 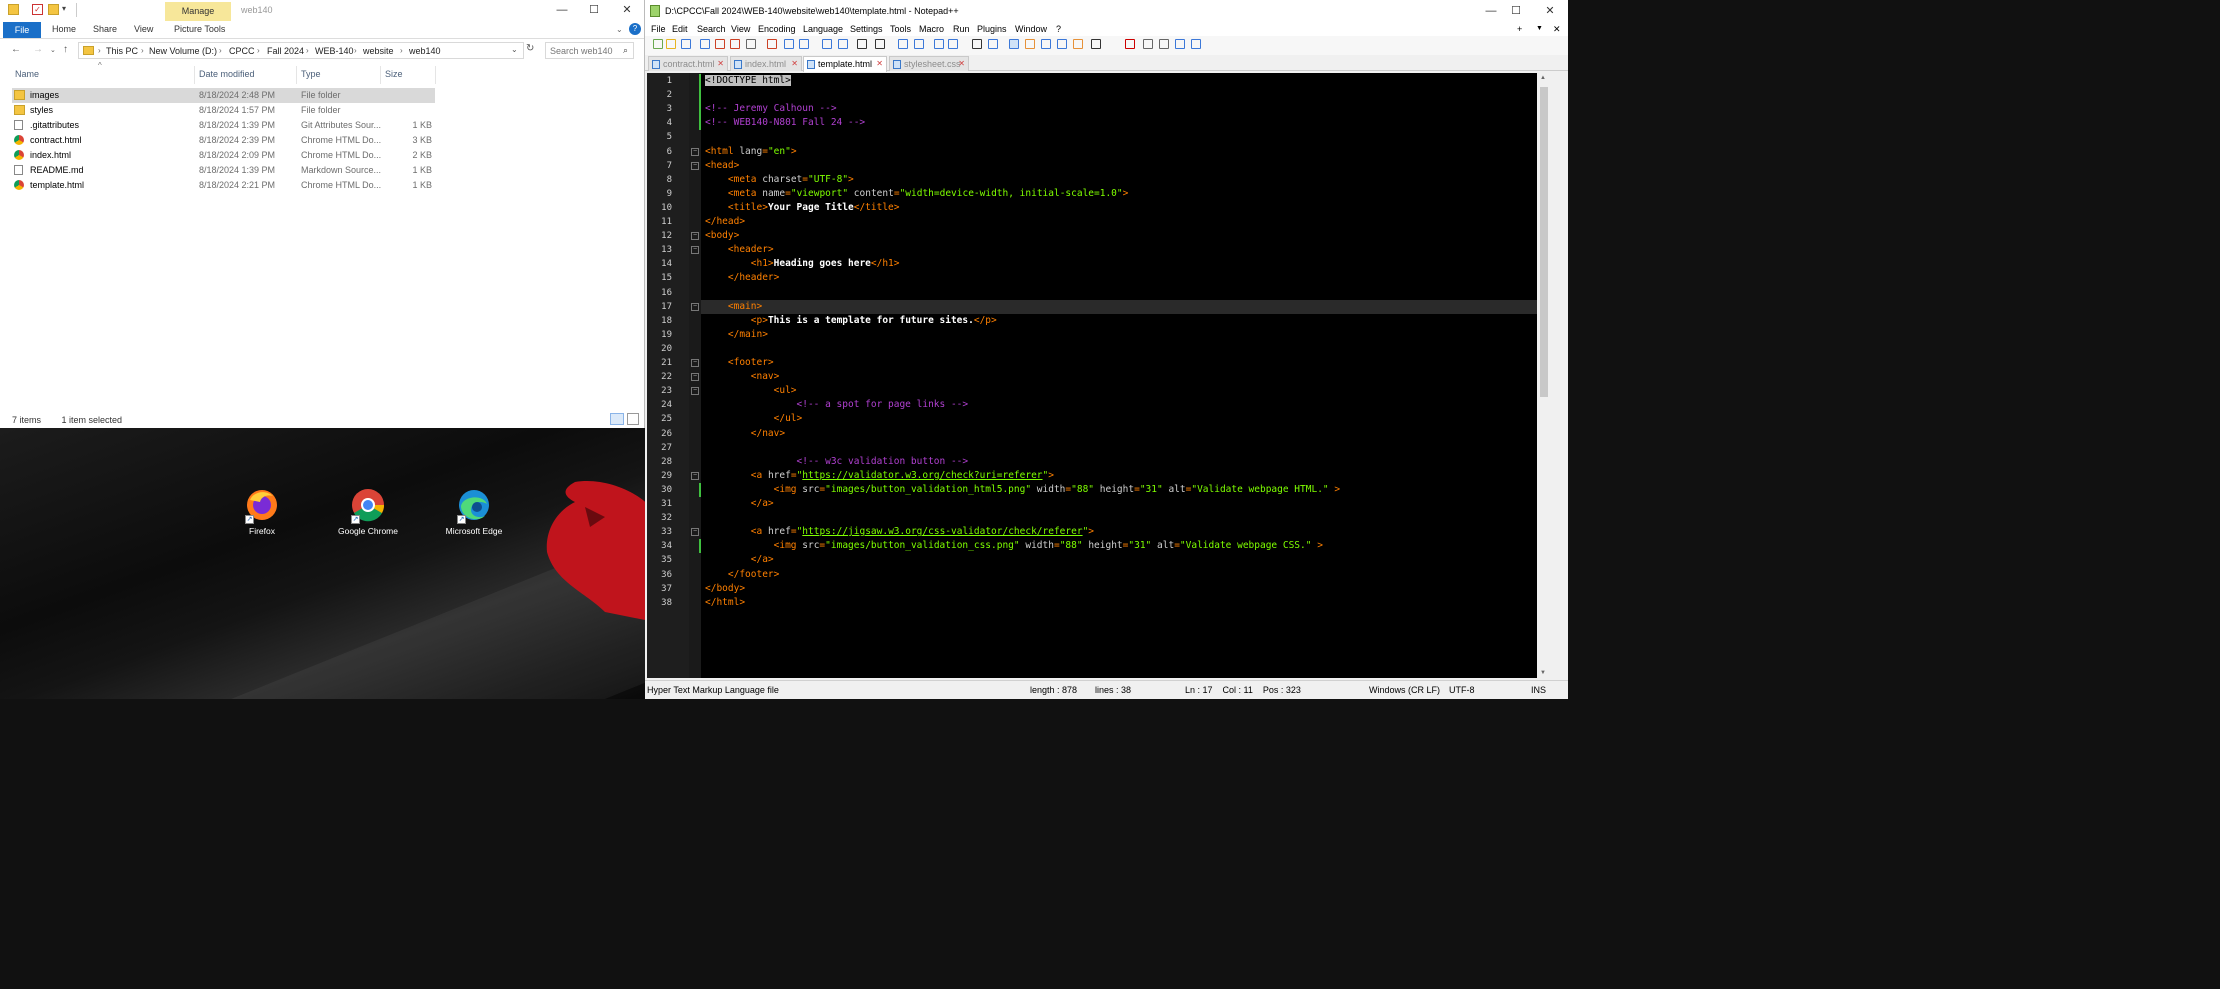 What do you see at coordinates (1014, 44) in the screenshot?
I see `indent-guide-icon` at bounding box center [1014, 44].